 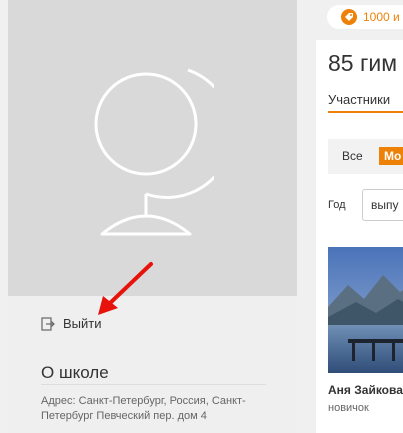 I want to click on tab-members: Участники, so click(x=359, y=99).